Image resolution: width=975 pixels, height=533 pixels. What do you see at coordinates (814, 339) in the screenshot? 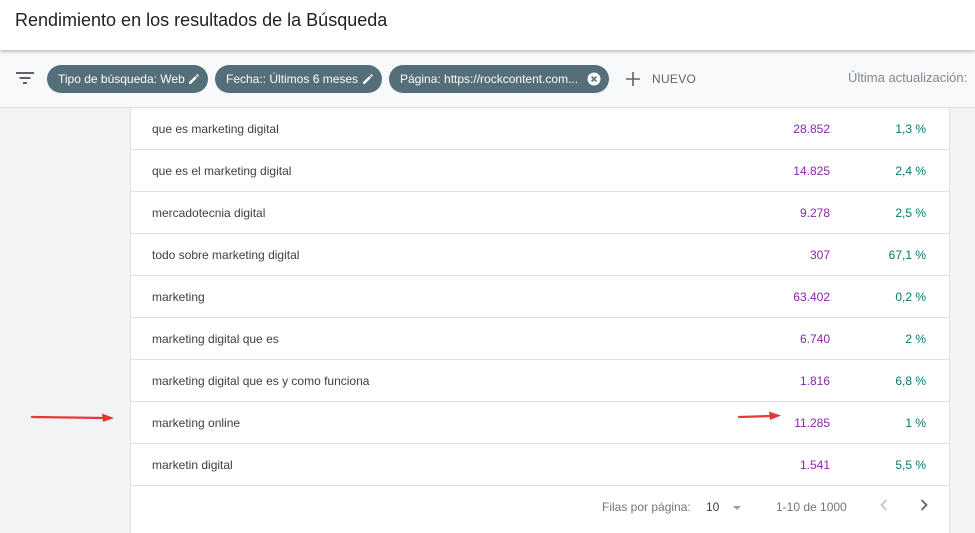
I see `clicks-cell: 6.740` at bounding box center [814, 339].